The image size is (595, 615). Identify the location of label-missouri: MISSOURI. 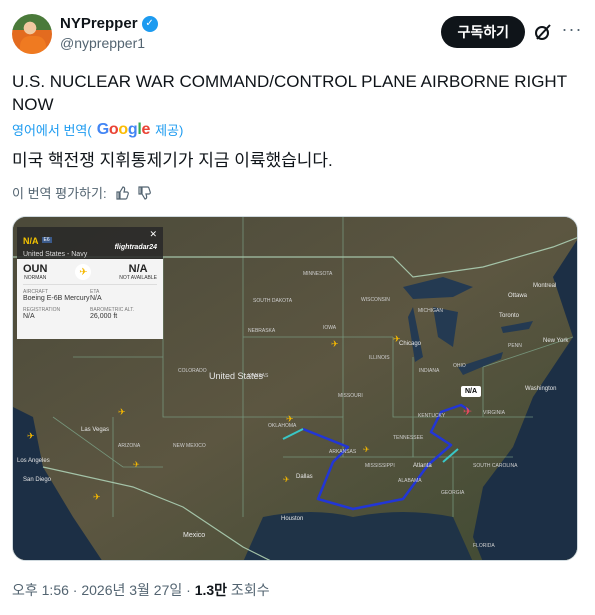
(350, 396).